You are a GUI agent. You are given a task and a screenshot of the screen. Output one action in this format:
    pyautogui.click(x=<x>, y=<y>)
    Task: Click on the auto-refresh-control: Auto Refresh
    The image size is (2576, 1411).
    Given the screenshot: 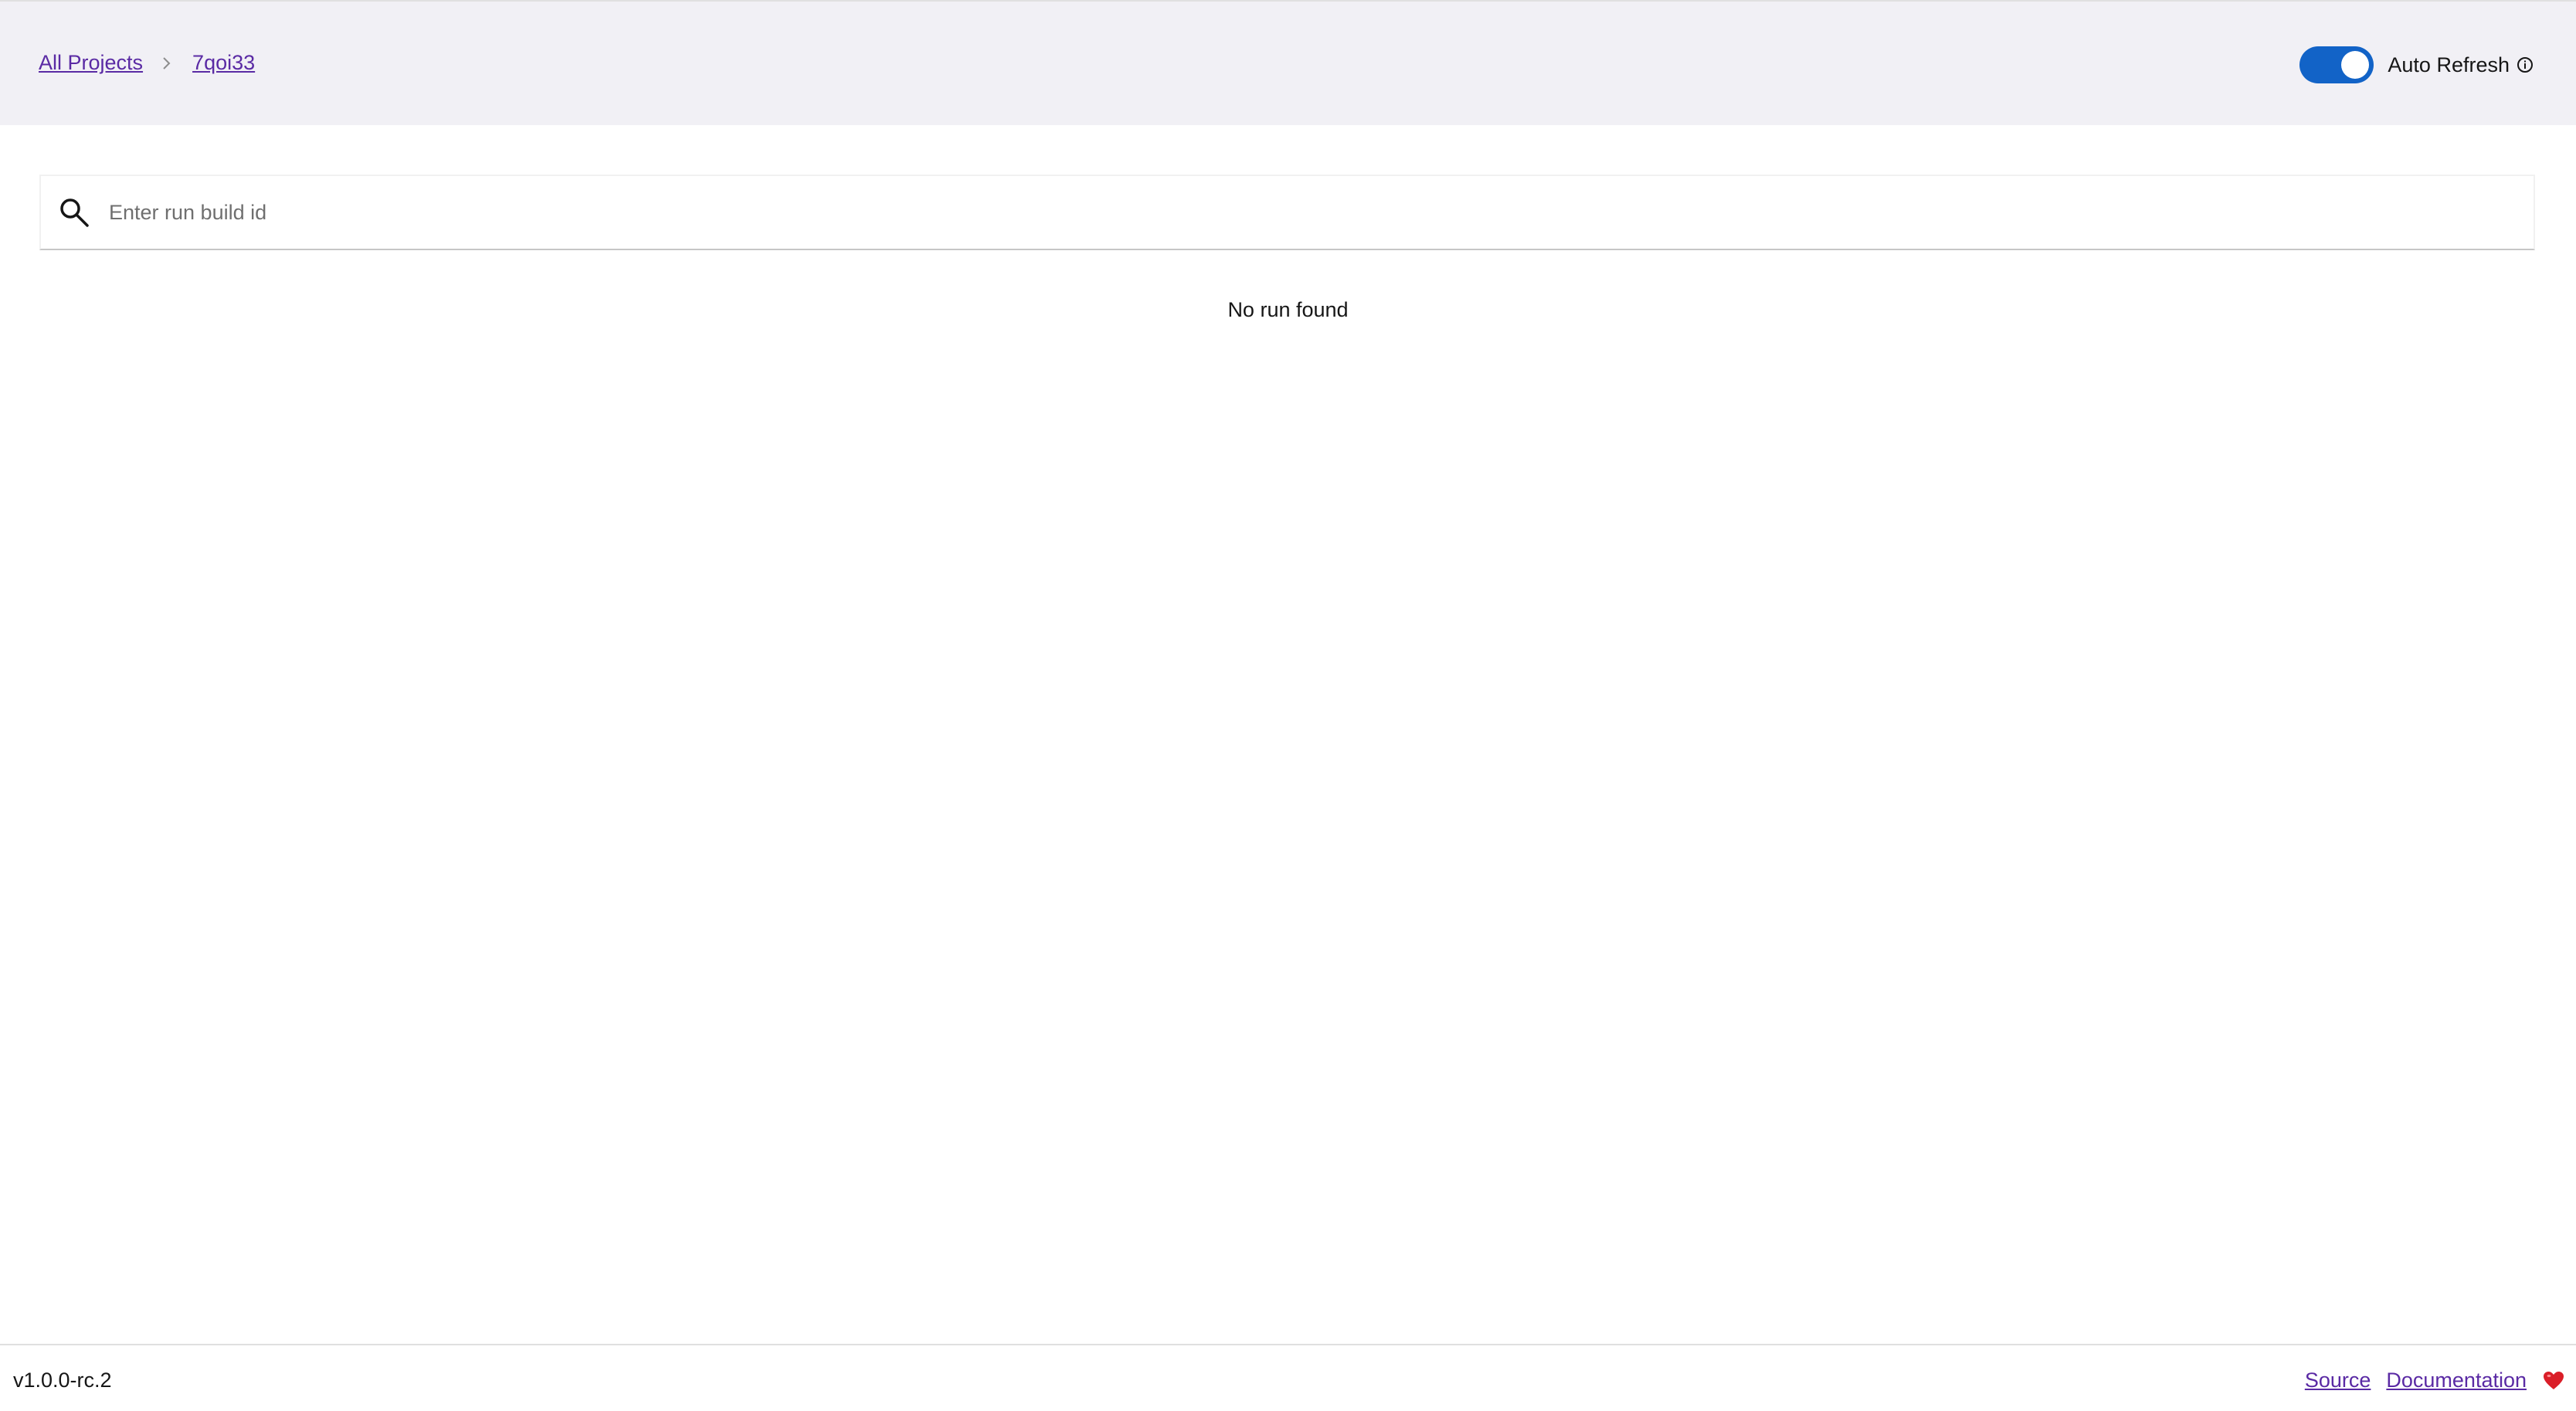 What is the action you would take?
    pyautogui.click(x=2416, y=64)
    